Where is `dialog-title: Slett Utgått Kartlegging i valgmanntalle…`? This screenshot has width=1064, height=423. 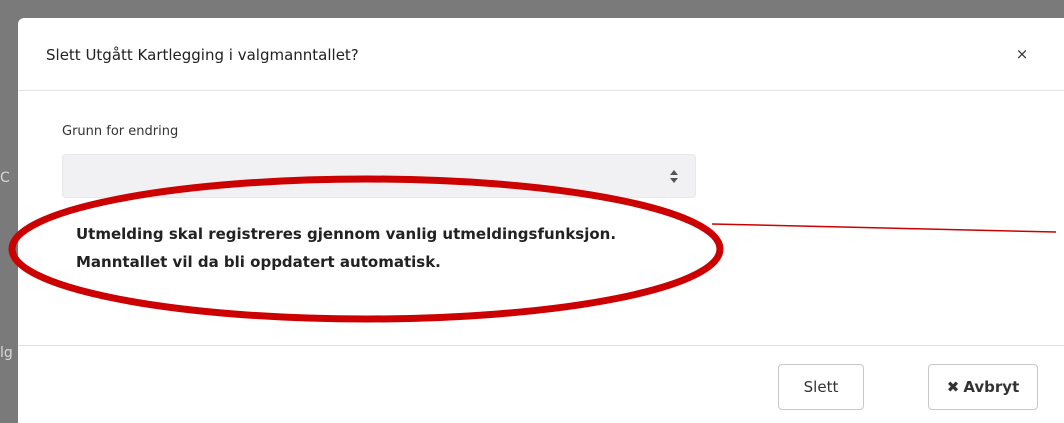
dialog-title: Slett Utgått Kartlegging i valgmanntalle… is located at coordinates (202, 55).